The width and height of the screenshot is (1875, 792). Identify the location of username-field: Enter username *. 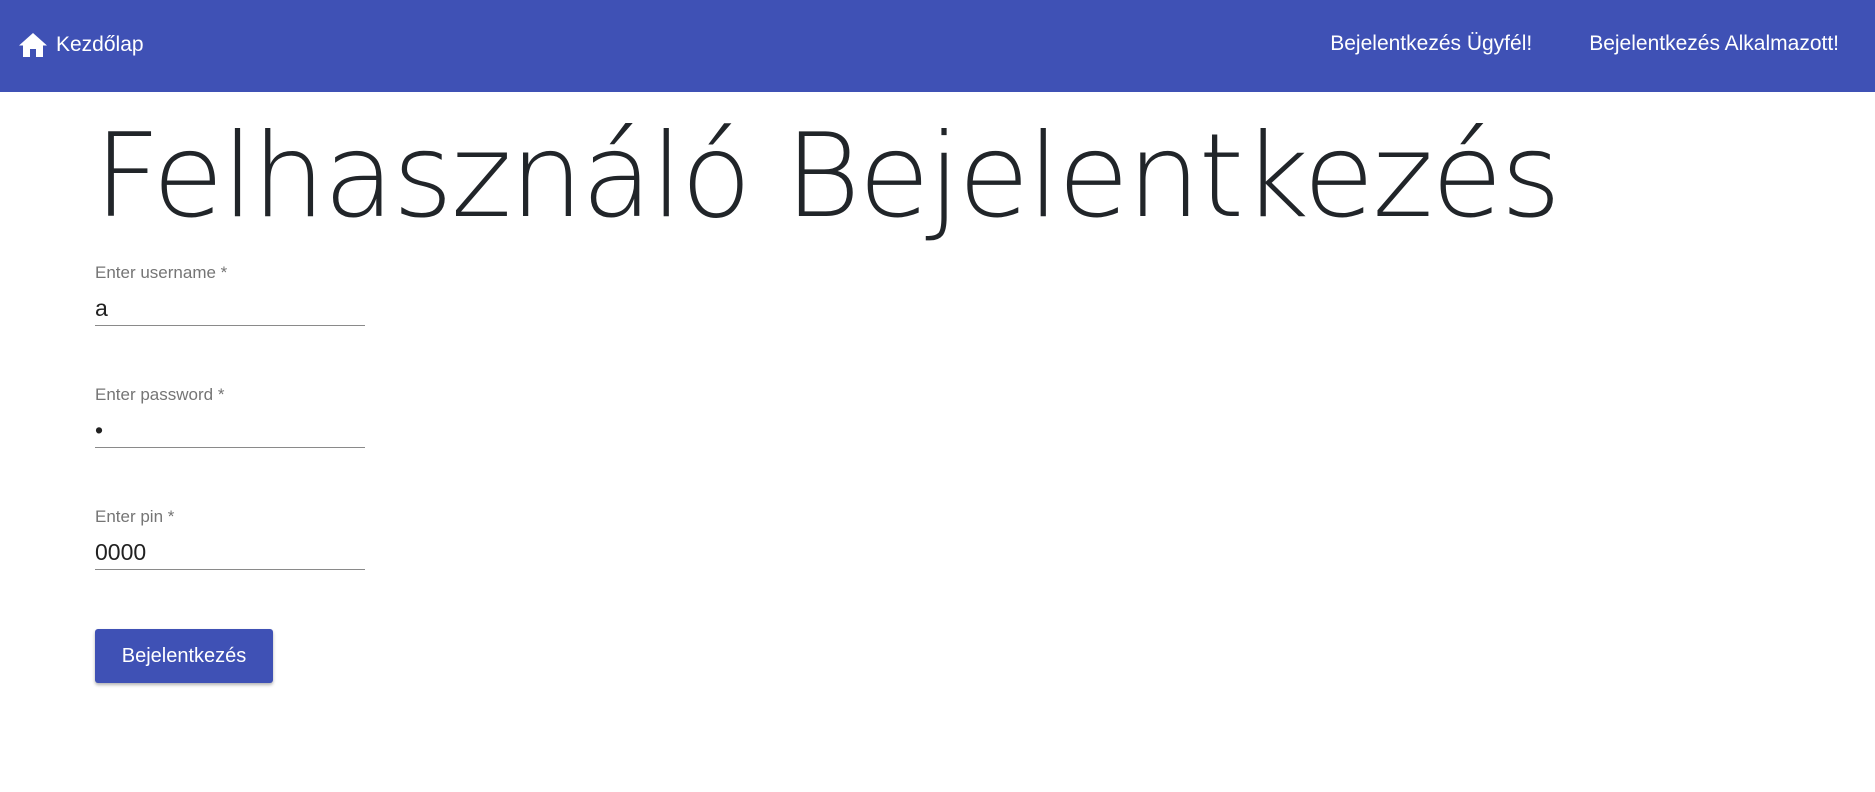
(230, 294).